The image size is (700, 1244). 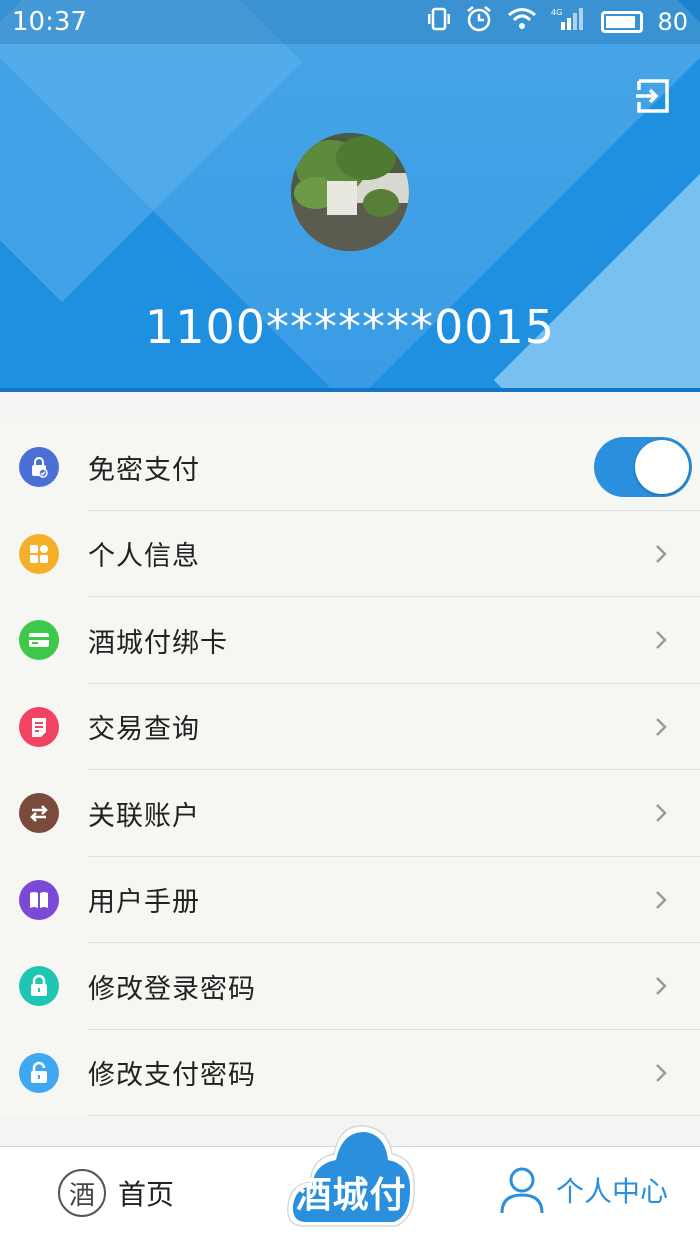 What do you see at coordinates (439, 22) in the screenshot?
I see `vibrate-icon` at bounding box center [439, 22].